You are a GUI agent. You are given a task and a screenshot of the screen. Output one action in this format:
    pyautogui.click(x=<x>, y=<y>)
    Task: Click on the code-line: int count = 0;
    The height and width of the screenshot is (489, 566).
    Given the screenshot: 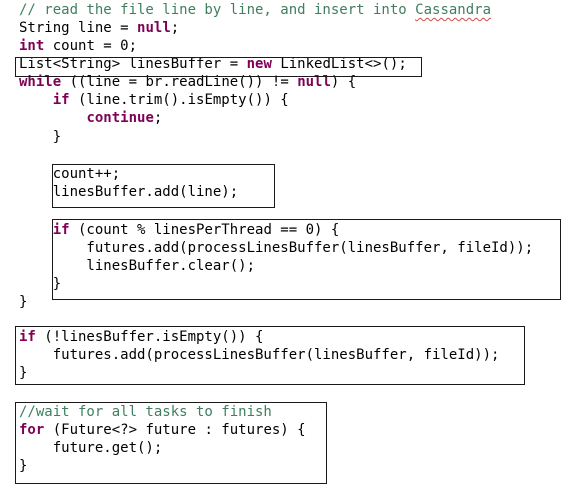 What is the action you would take?
    pyautogui.click(x=78, y=46)
    